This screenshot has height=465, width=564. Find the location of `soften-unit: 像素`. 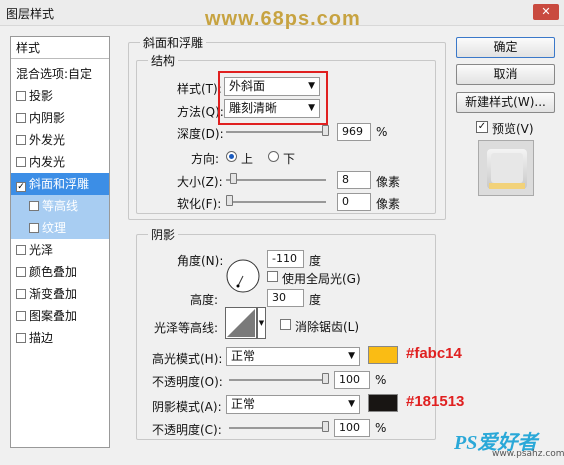

soften-unit: 像素 is located at coordinates (388, 204).